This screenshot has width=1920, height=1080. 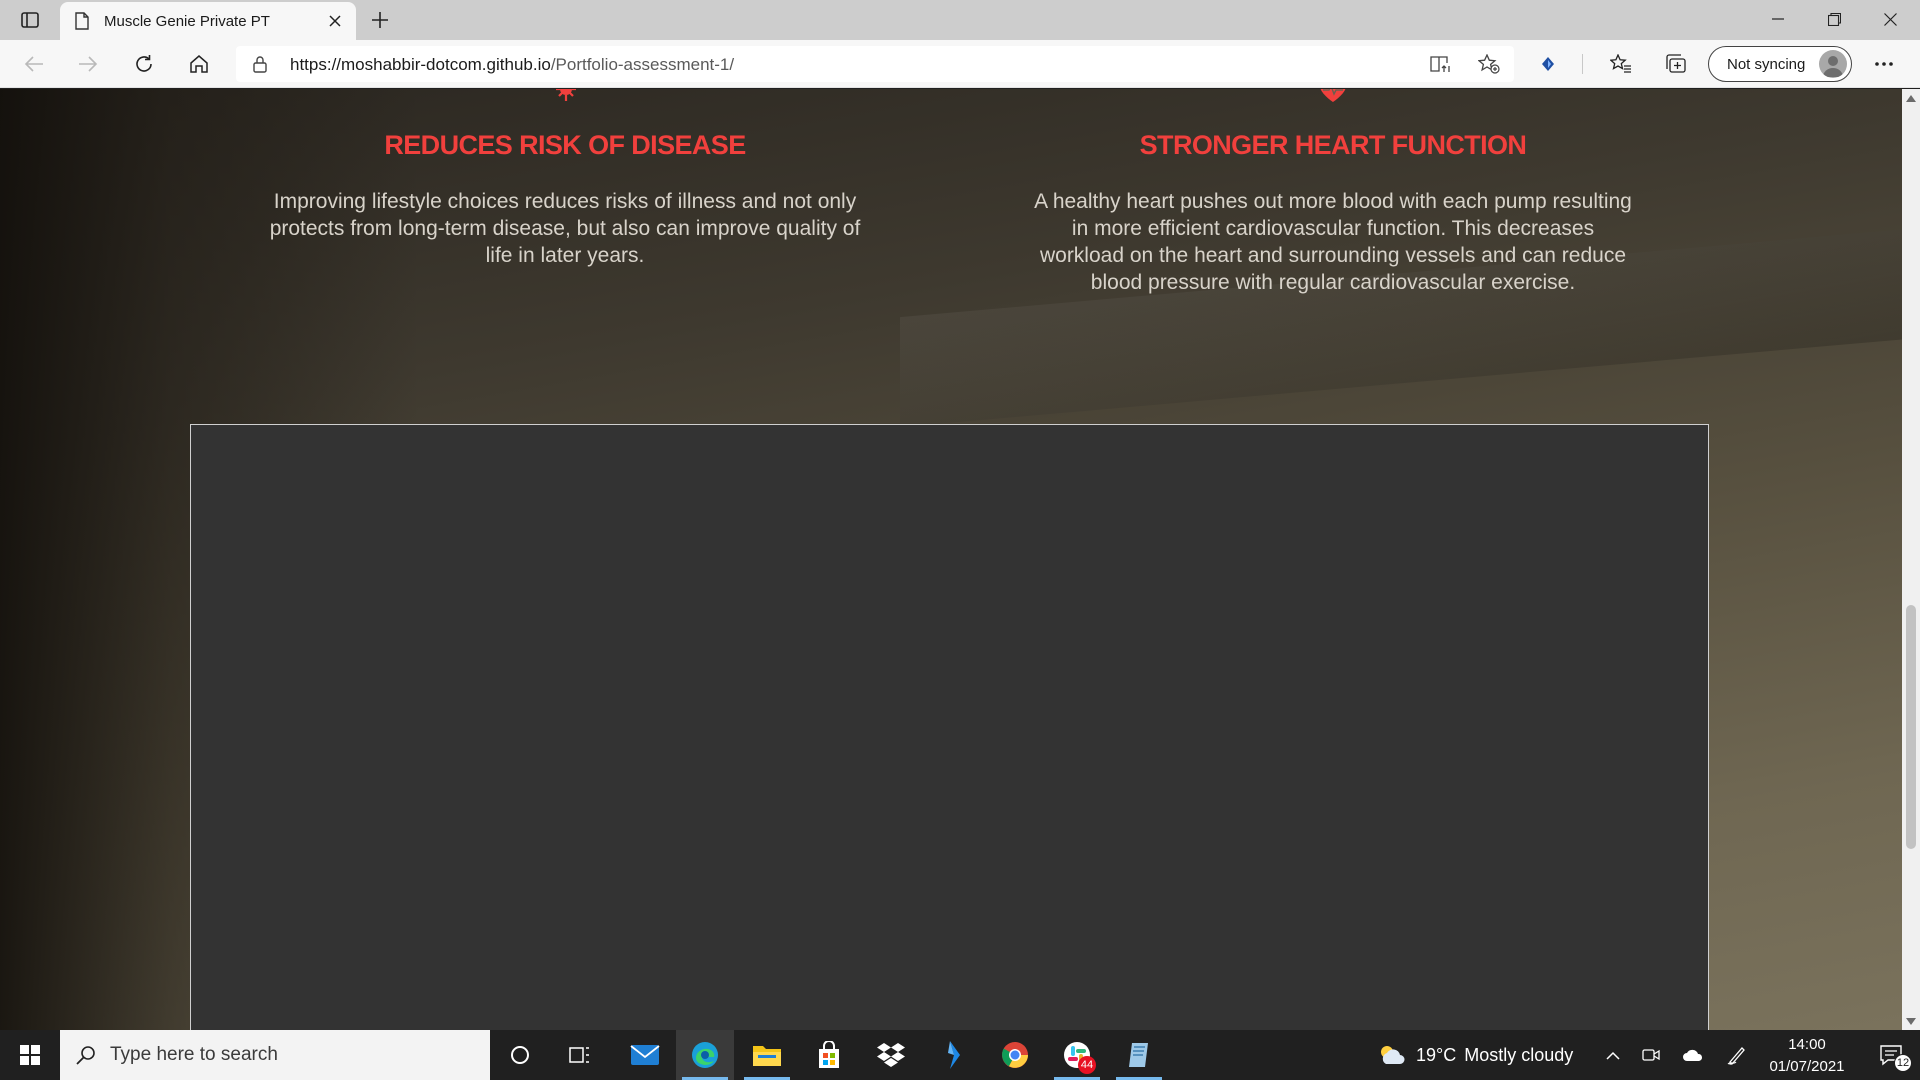 I want to click on clock-date: 01/07/2021, so click(x=1807, y=1066).